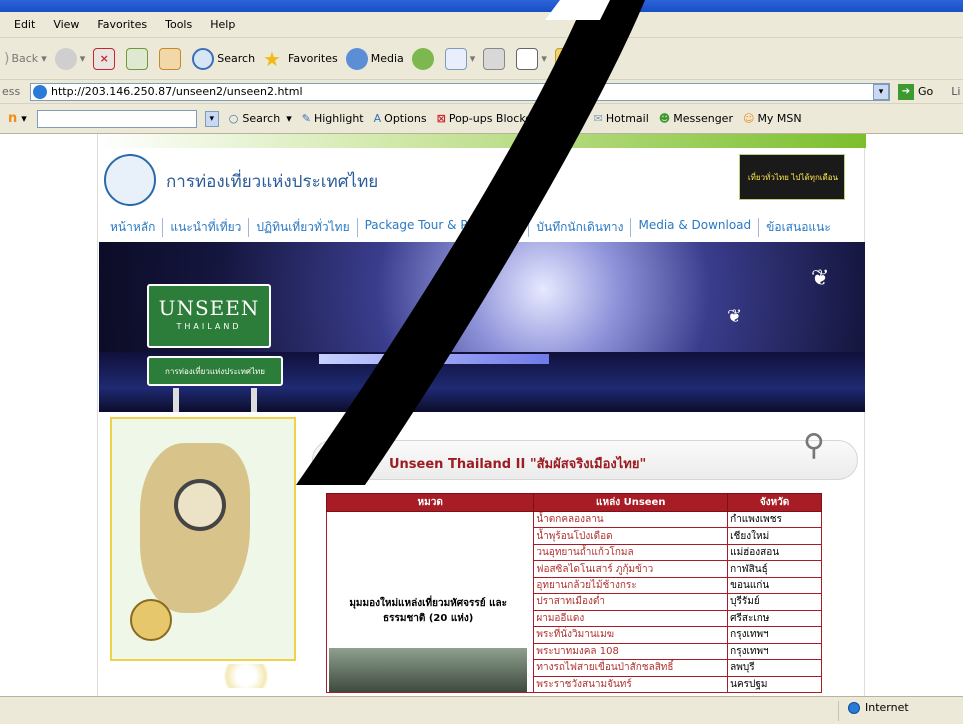  I want to click on nav-attractions: แนะนำที่เที่ยว, so click(206, 227).